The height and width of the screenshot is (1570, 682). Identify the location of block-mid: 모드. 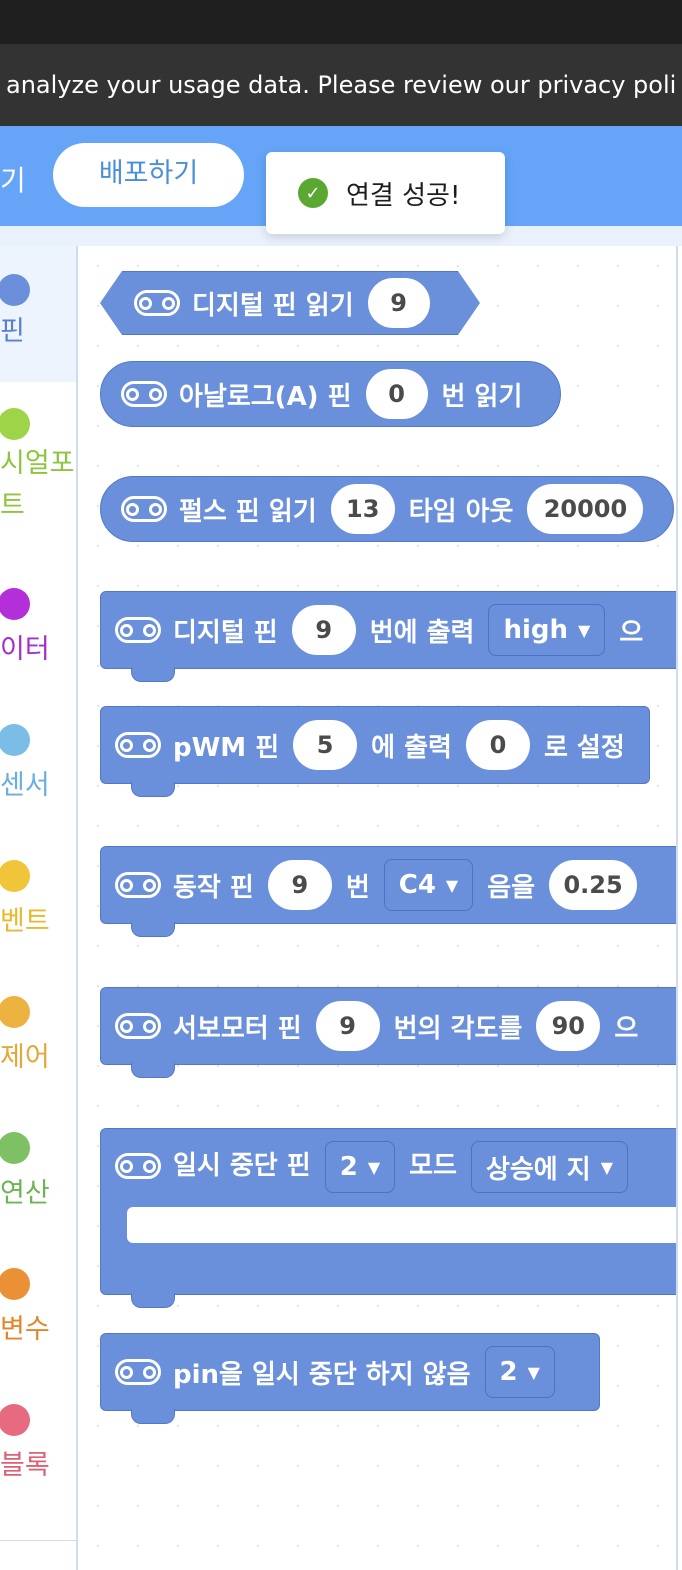
(433, 1166).